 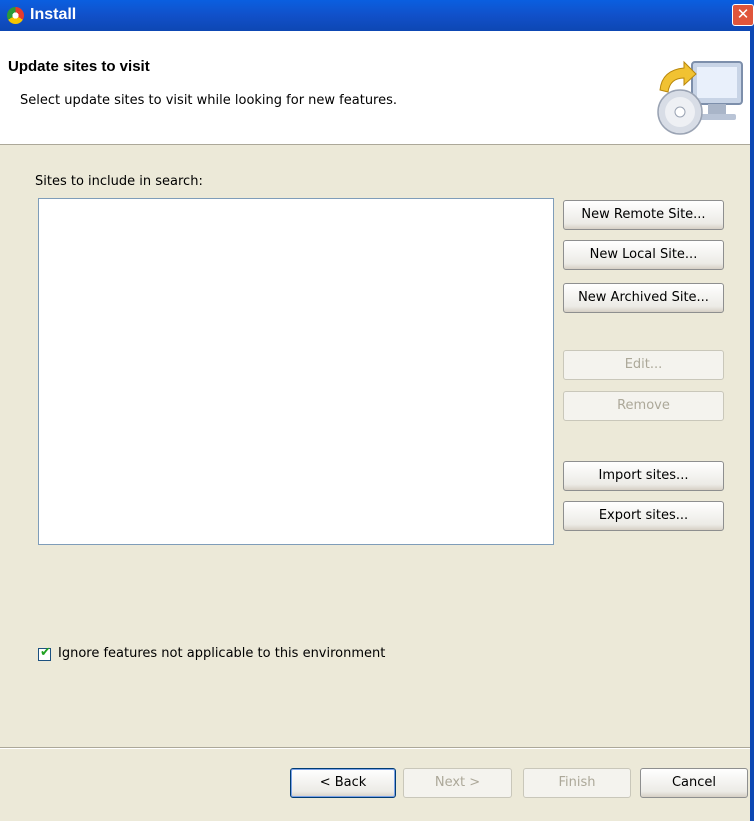 I want to click on finish-button: Finish, so click(x=577, y=783).